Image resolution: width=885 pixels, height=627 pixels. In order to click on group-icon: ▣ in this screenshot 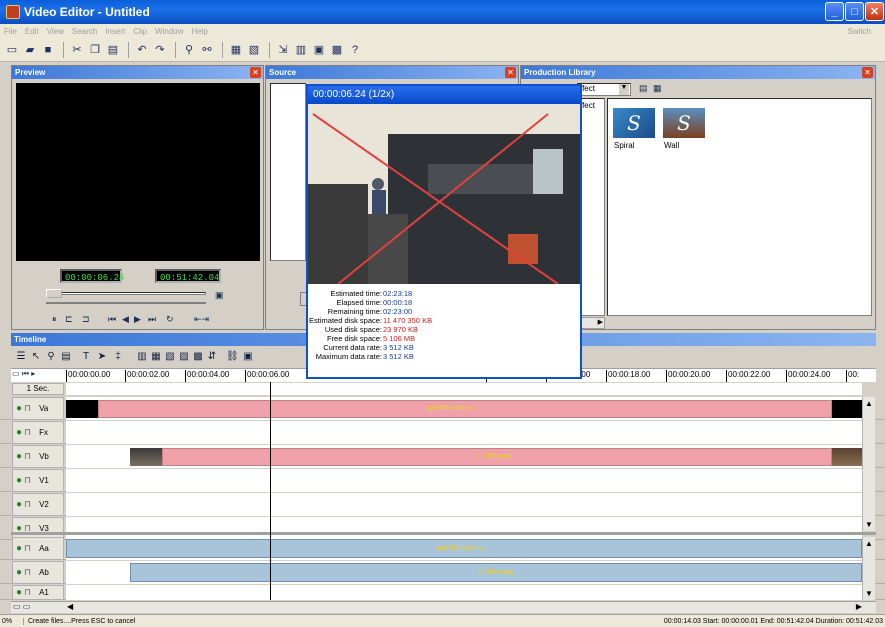, I will do `click(248, 357)`.